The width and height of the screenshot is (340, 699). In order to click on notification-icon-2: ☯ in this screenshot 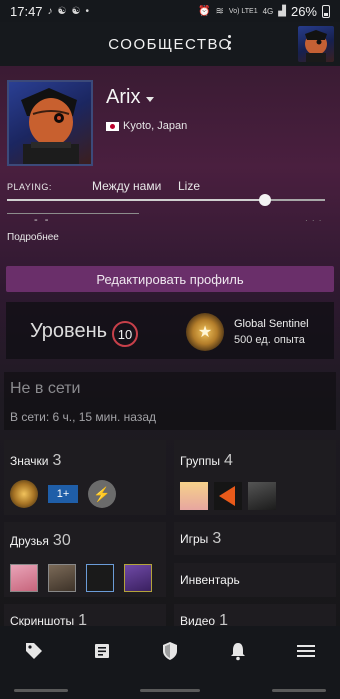, I will do `click(76, 11)`.